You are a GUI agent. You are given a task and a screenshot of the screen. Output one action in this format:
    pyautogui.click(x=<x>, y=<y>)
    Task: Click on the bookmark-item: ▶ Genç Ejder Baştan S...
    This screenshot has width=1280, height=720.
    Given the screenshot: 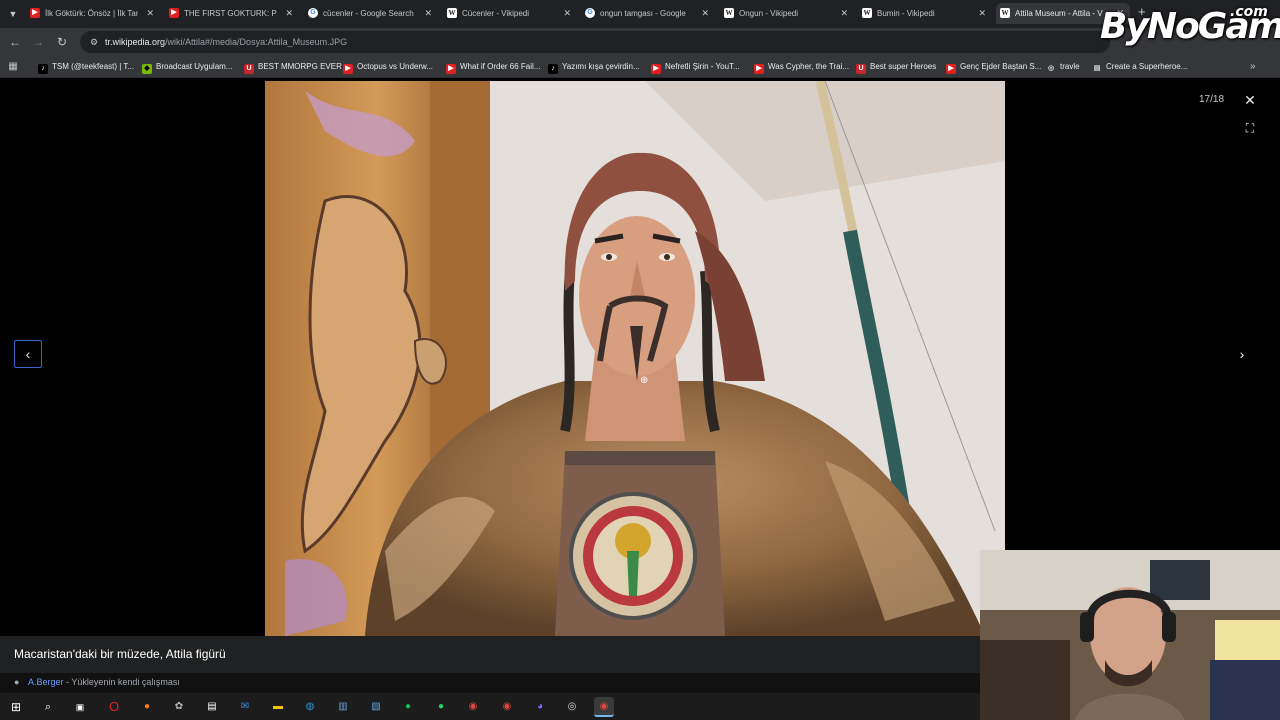 What is the action you would take?
    pyautogui.click(x=993, y=67)
    